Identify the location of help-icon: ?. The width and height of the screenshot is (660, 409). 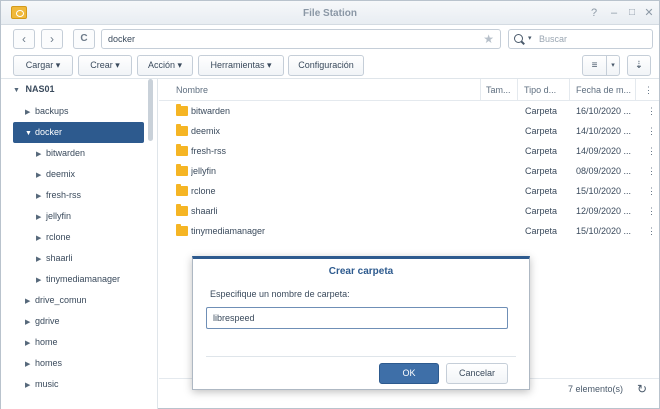
(594, 13).